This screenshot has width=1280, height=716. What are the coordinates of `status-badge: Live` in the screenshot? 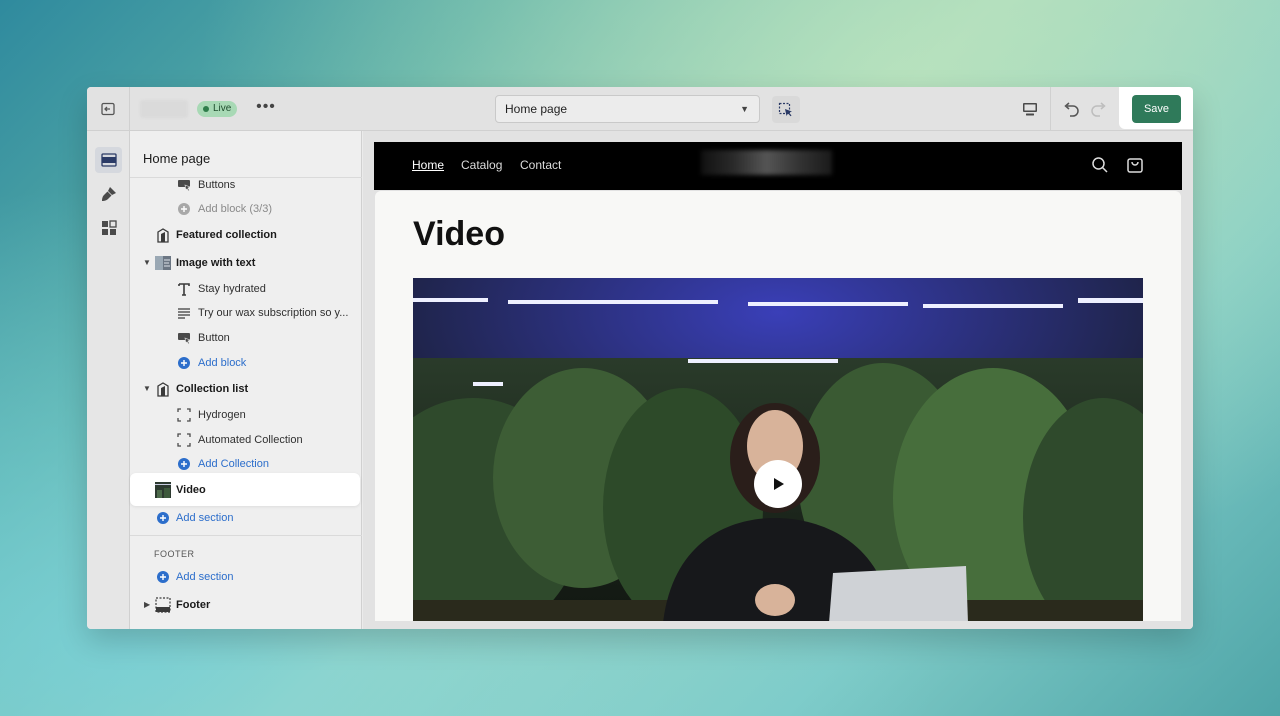 It's located at (217, 109).